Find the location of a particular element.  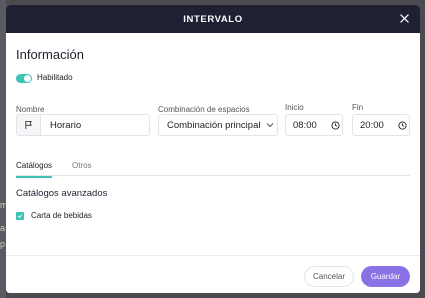

catalogs-title: Catálogos avanzados is located at coordinates (62, 193).